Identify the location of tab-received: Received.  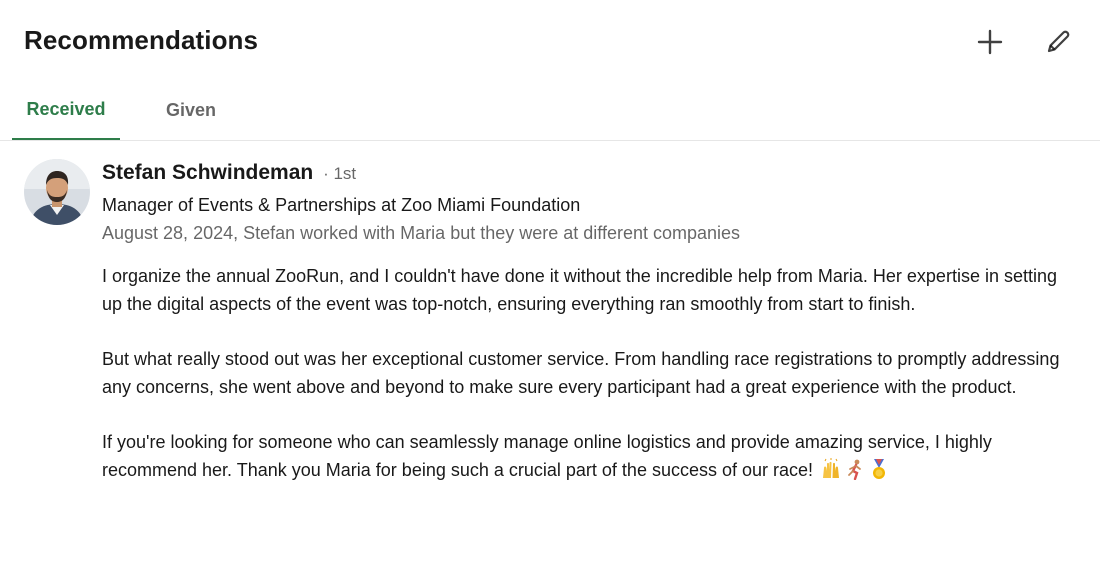
(66, 110).